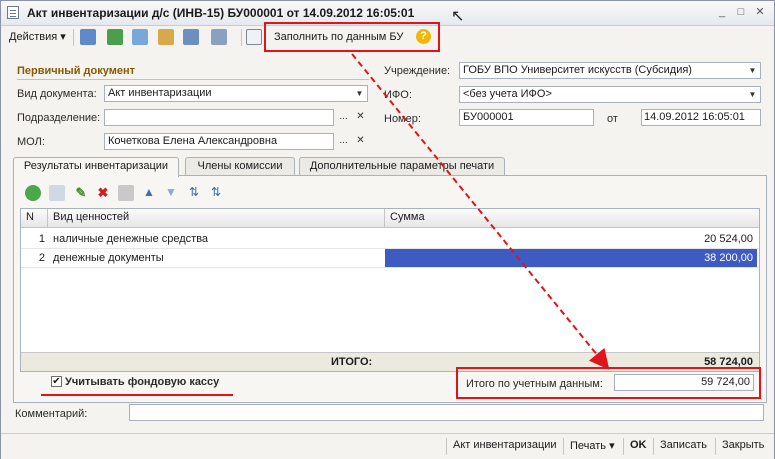  What do you see at coordinates (240, 166) in the screenshot?
I see `tab-commission-members: Члены комиссии` at bounding box center [240, 166].